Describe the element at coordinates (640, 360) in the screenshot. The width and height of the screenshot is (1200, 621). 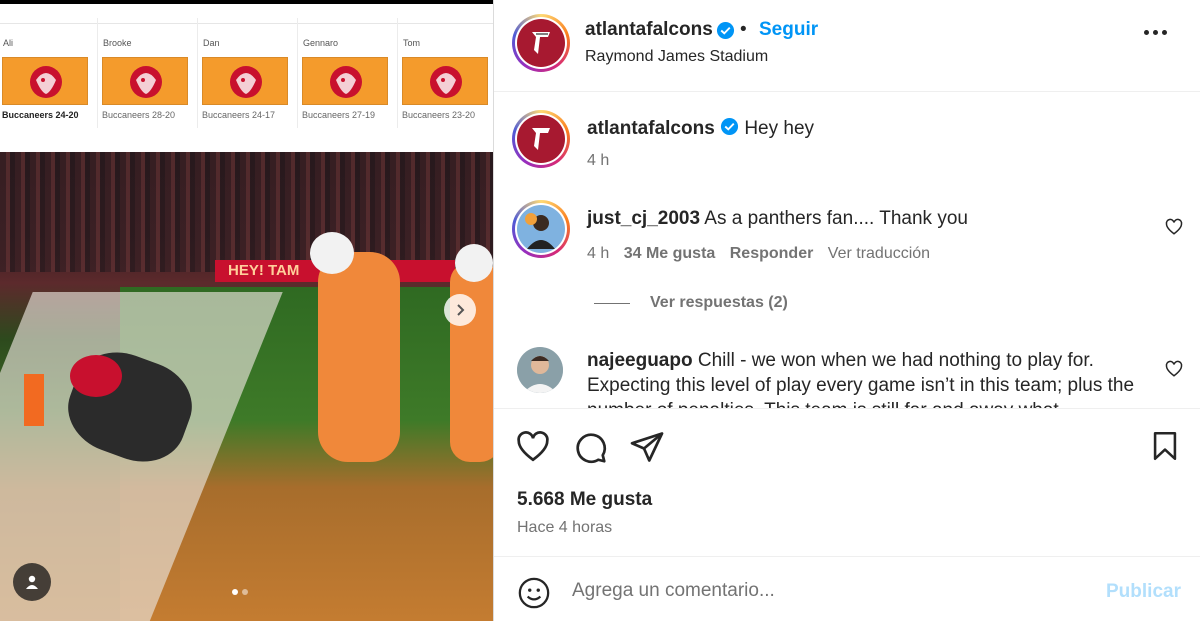
I see `comment-author: najeeguapo` at that location.